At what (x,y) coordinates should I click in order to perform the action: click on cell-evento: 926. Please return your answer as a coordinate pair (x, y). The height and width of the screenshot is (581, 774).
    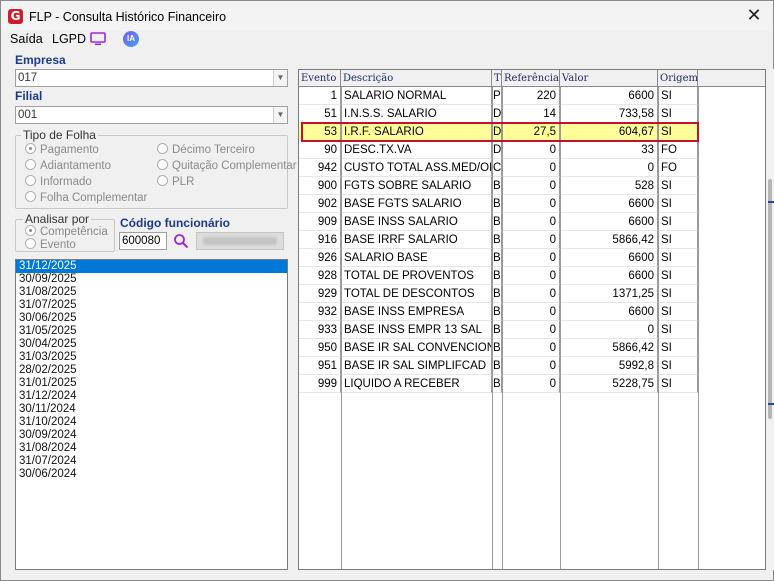
    Looking at the image, I should click on (320, 258).